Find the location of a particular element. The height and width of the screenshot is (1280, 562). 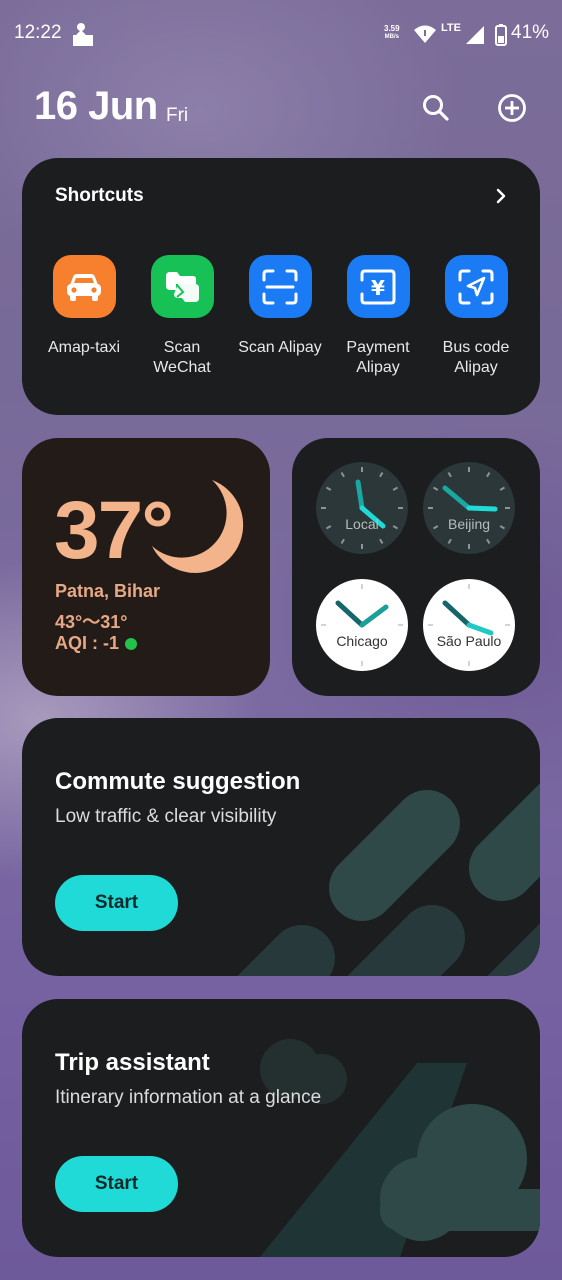

shortcuts-title: Shortcuts is located at coordinates (99, 195).